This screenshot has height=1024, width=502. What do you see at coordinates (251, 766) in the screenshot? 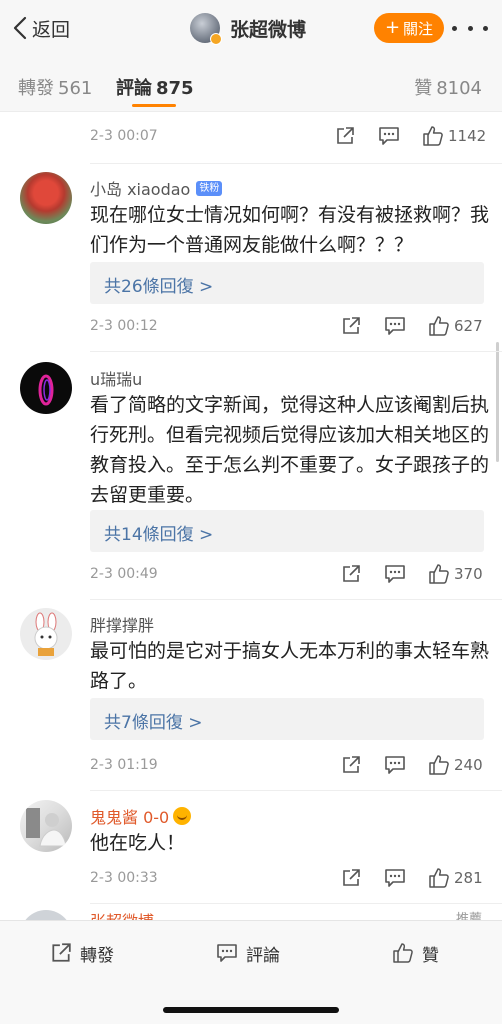
I see `comment-action-row: 2-3 01:19 240` at bounding box center [251, 766].